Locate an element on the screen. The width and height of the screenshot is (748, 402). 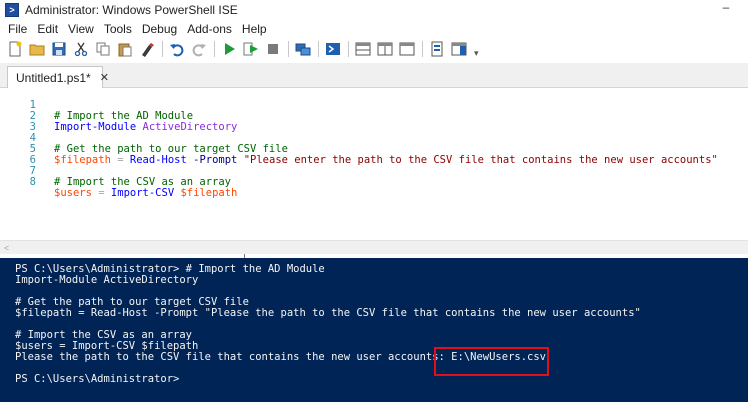
console-line: Import-Module ActiveDirectory is located at coordinates (107, 280).